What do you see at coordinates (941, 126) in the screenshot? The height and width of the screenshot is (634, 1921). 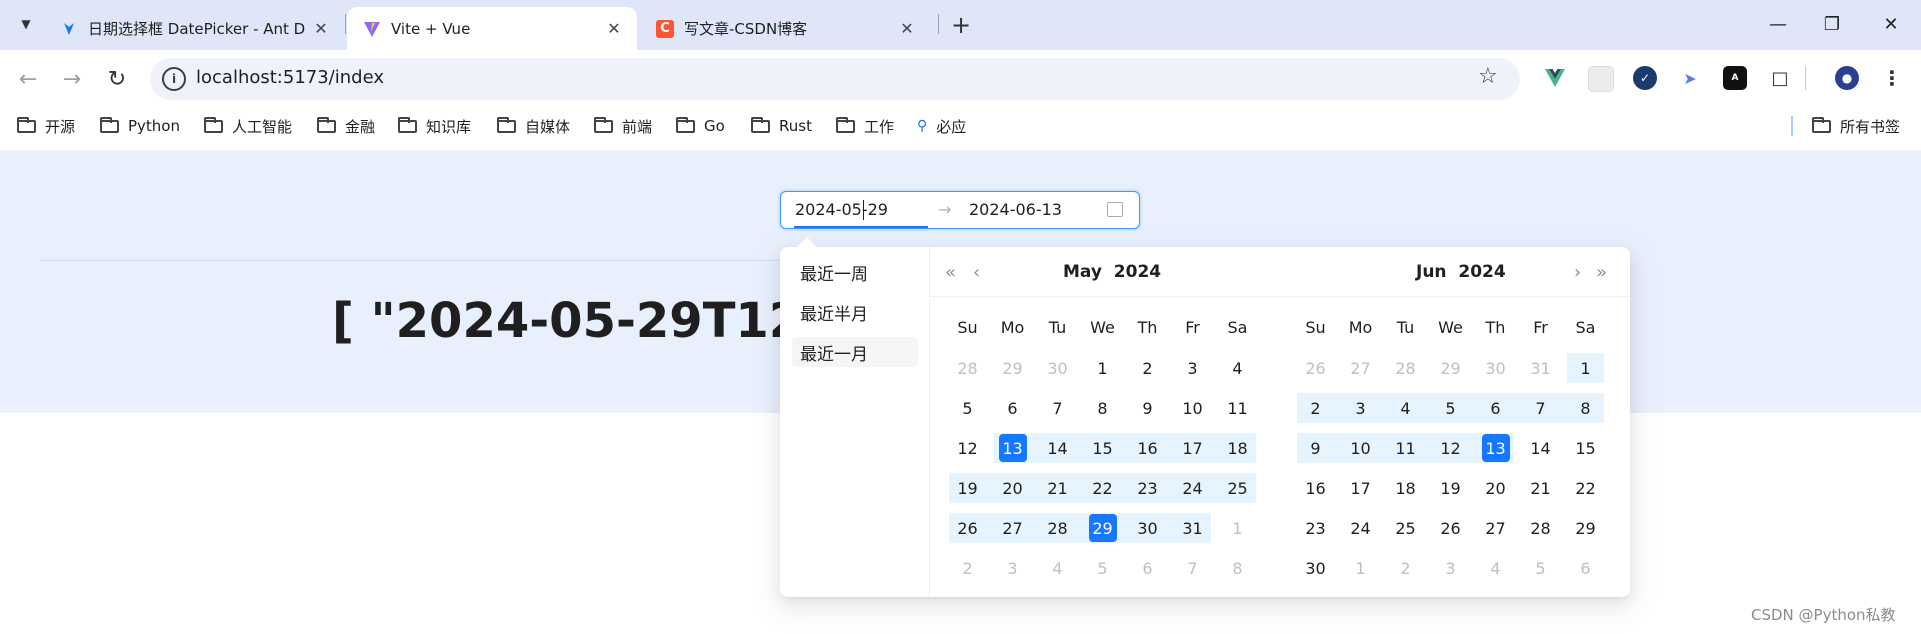 I see `bookmark-link: ⚲ 必应` at bounding box center [941, 126].